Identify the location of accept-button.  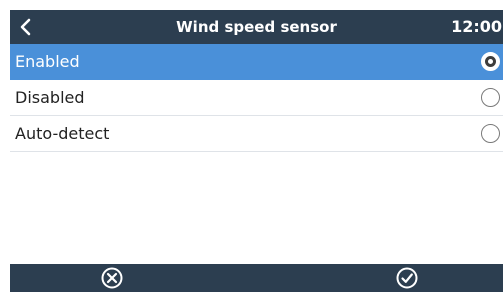
(407, 278).